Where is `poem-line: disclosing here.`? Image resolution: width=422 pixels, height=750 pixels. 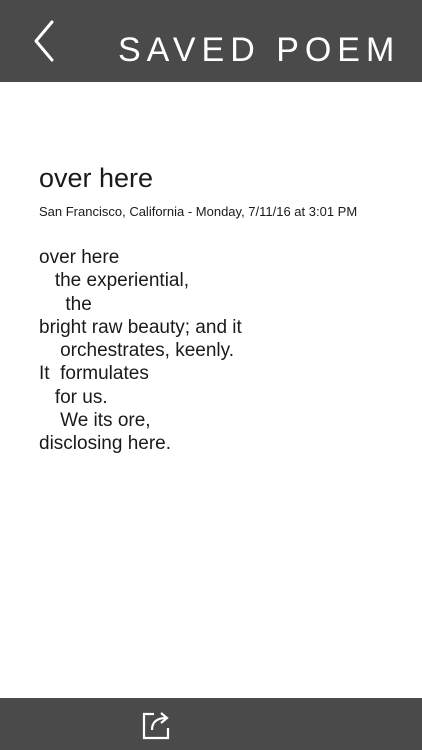
poem-line: disclosing here. is located at coordinates (105, 444).